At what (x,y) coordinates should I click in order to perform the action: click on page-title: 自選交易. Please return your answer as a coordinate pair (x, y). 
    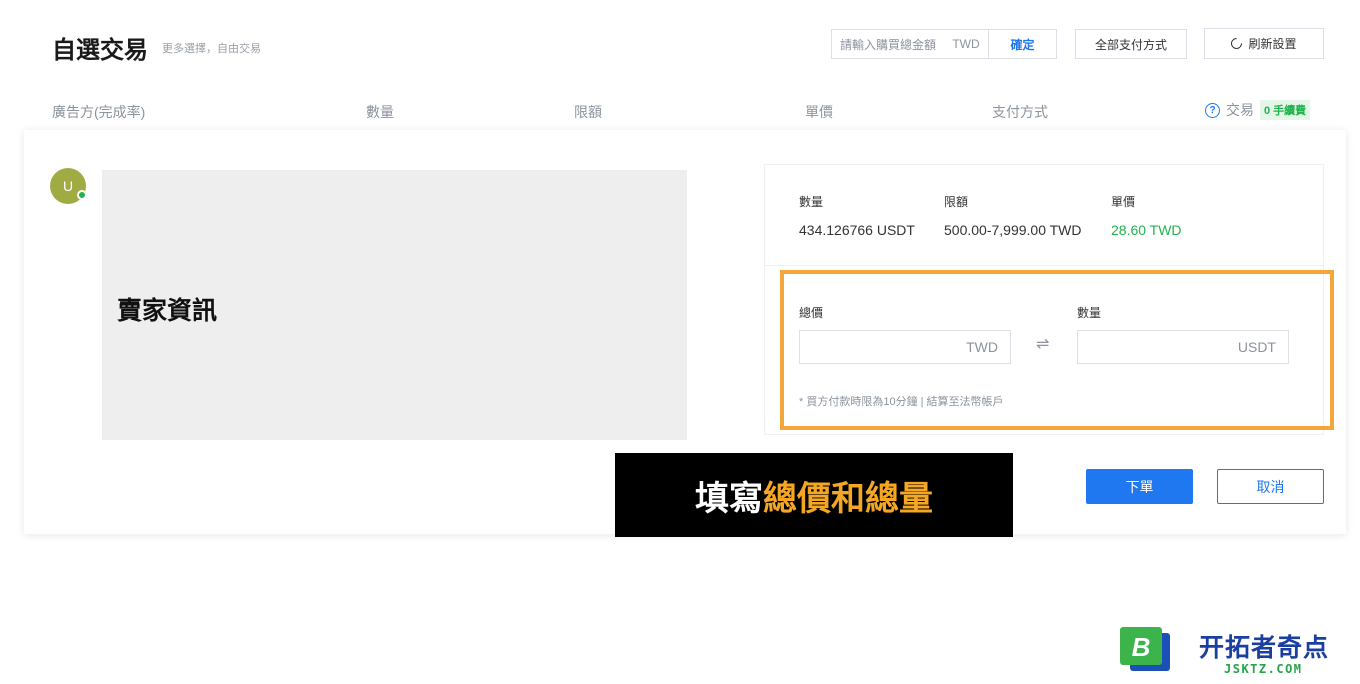
    Looking at the image, I should click on (100, 50).